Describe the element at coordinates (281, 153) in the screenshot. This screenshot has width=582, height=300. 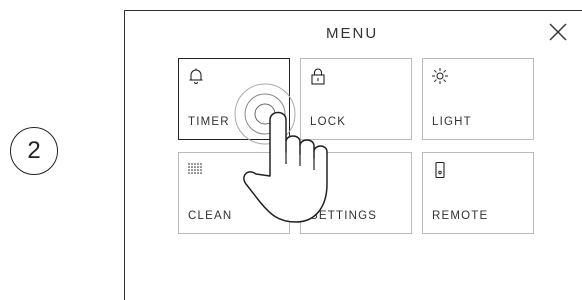
I see `tap-hand-icon` at that location.